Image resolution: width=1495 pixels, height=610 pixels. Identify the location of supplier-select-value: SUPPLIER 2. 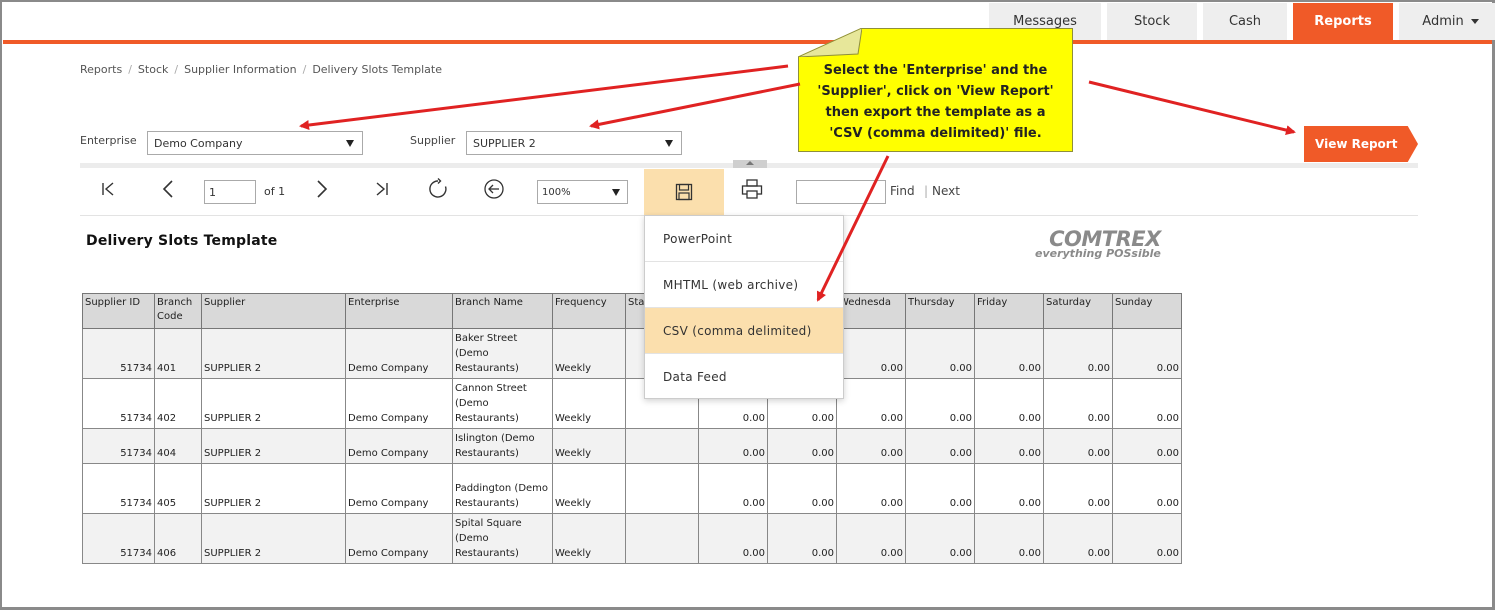
(504, 143).